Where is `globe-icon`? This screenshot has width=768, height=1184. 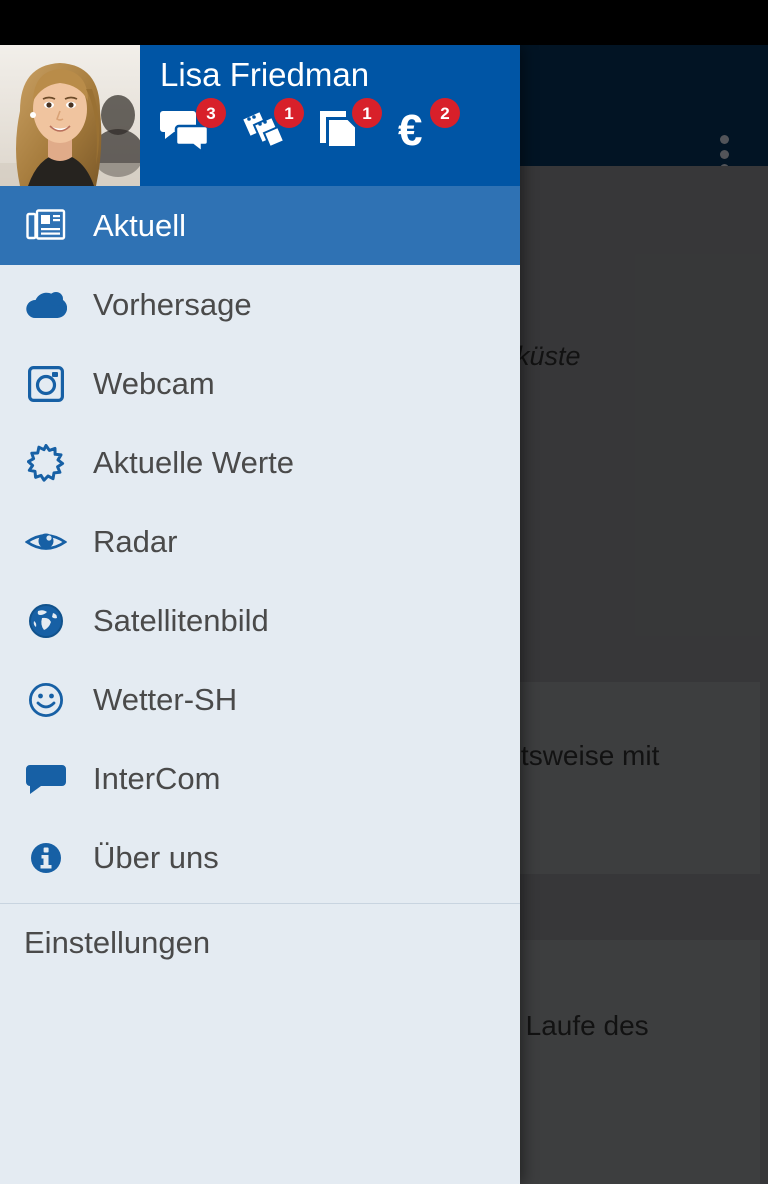
globe-icon is located at coordinates (46, 621).